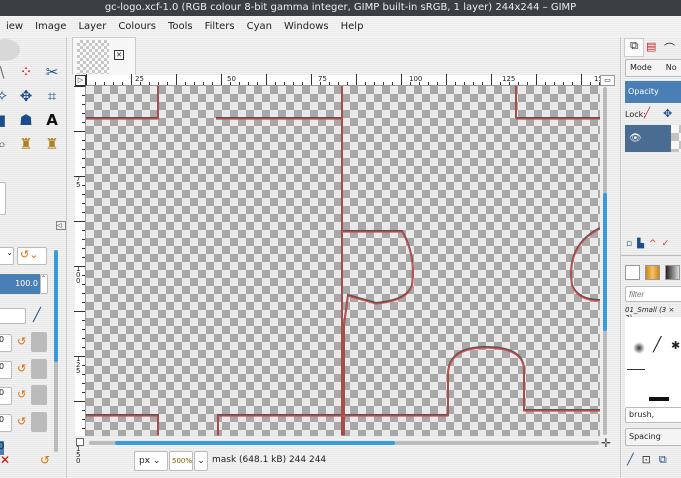 The width and height of the screenshot is (681, 478). What do you see at coordinates (6, 72) in the screenshot?
I see `fuzzy-select-tool-icon: \` at bounding box center [6, 72].